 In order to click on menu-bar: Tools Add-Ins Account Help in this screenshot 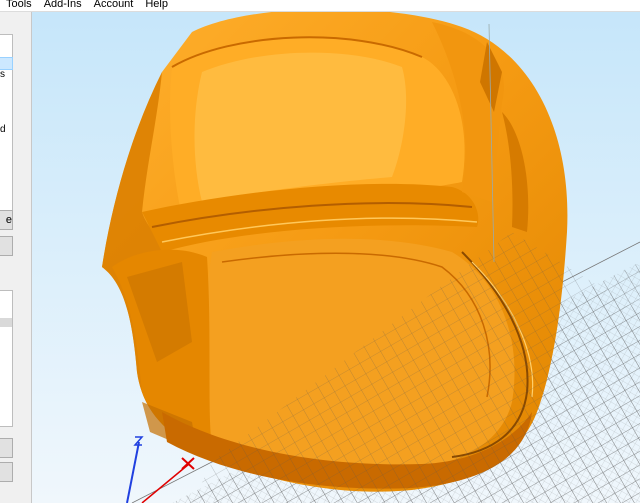, I will do `click(320, 6)`.